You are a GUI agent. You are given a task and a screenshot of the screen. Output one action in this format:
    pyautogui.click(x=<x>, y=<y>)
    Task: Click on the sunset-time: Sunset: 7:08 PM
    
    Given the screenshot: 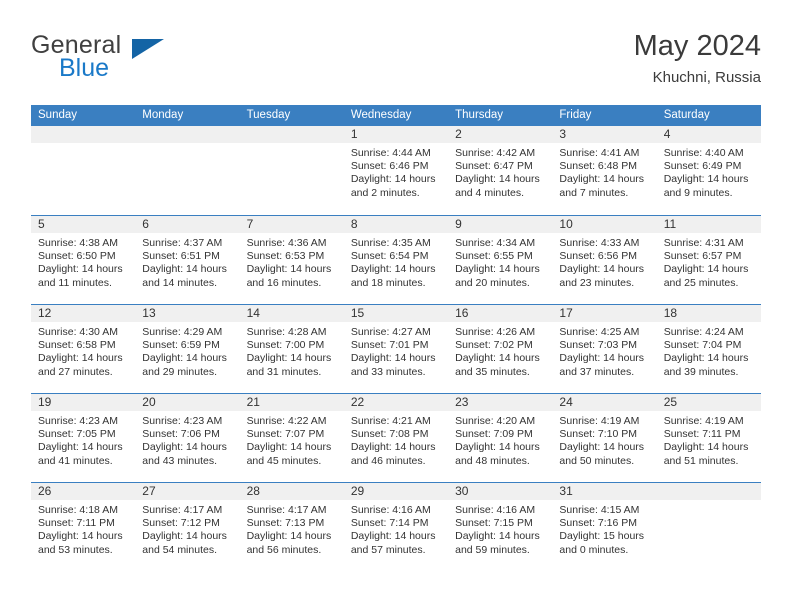 What is the action you would take?
    pyautogui.click(x=389, y=434)
    